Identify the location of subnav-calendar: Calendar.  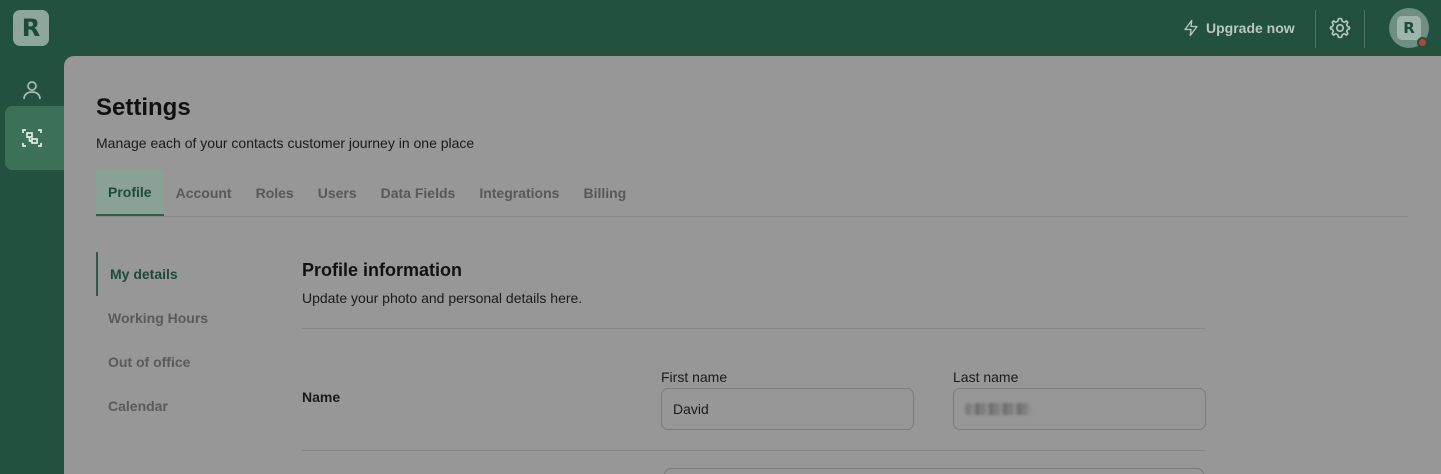
(181, 406).